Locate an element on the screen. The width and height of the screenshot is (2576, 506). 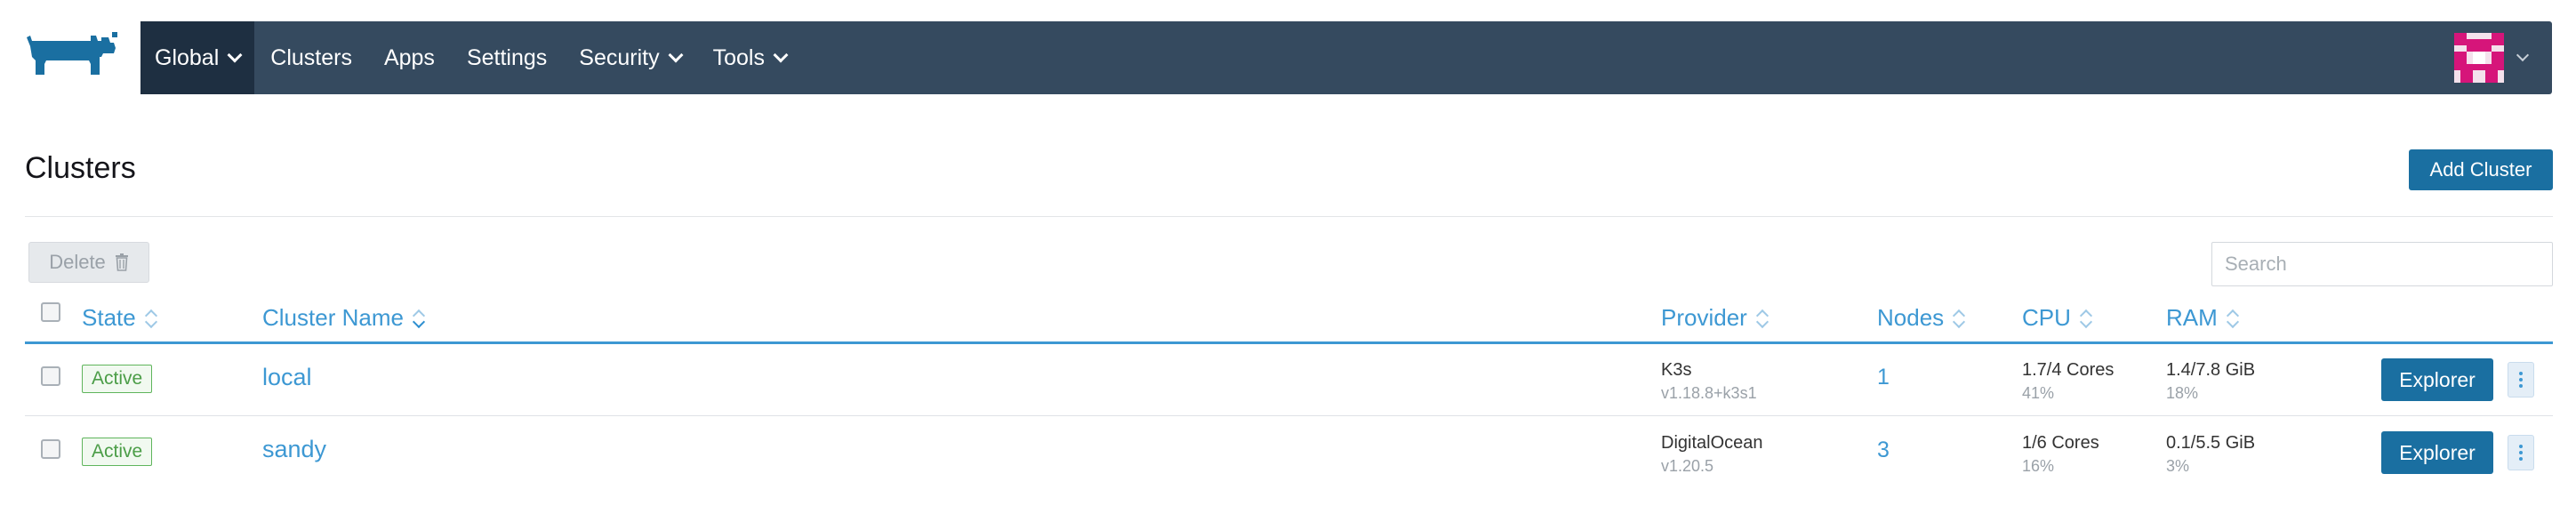
nav-item-clusters: Clusters is located at coordinates (311, 57).